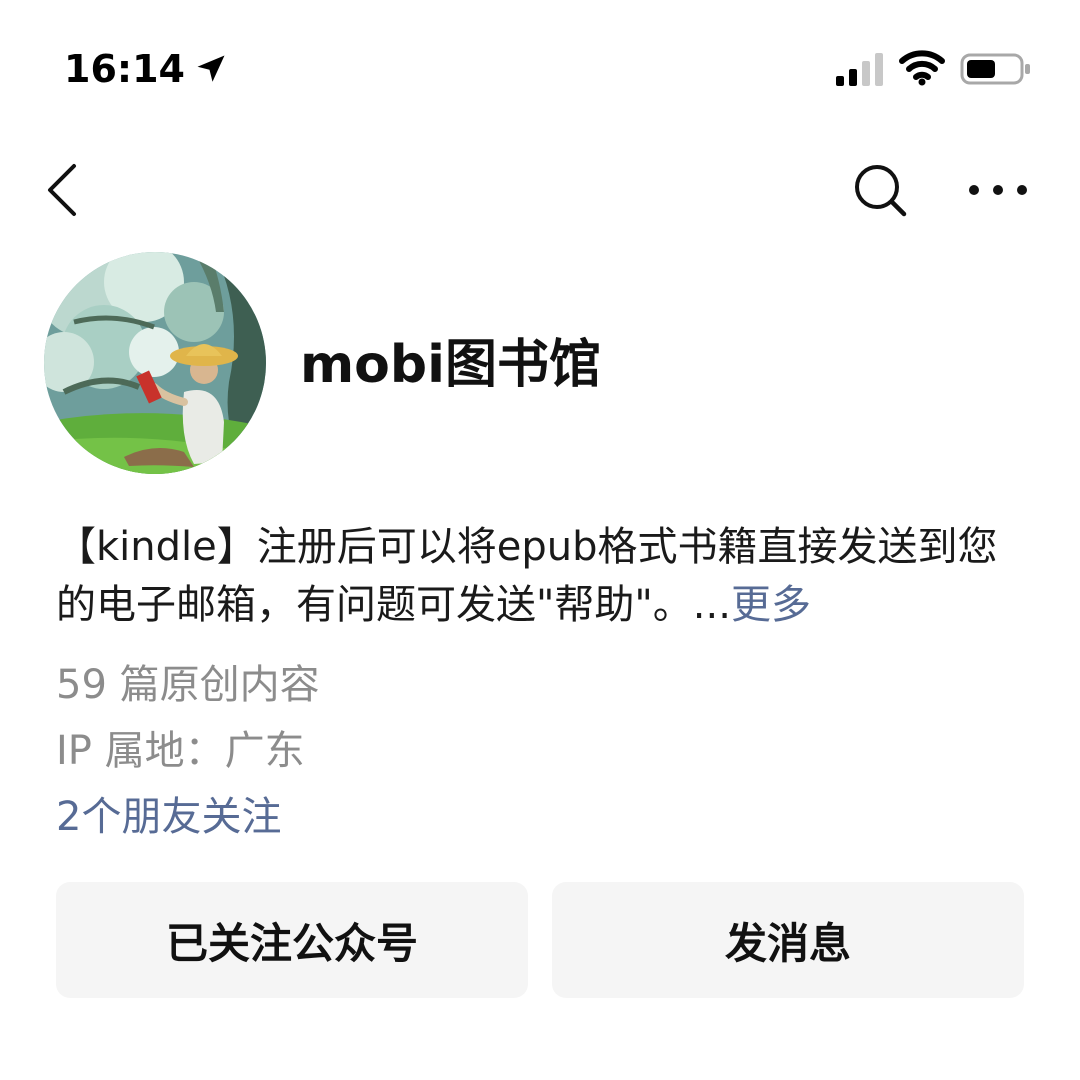 The image size is (1080, 1080). Describe the element at coordinates (180, 751) in the screenshot. I see `ip-location: IP 属地：广东` at that location.